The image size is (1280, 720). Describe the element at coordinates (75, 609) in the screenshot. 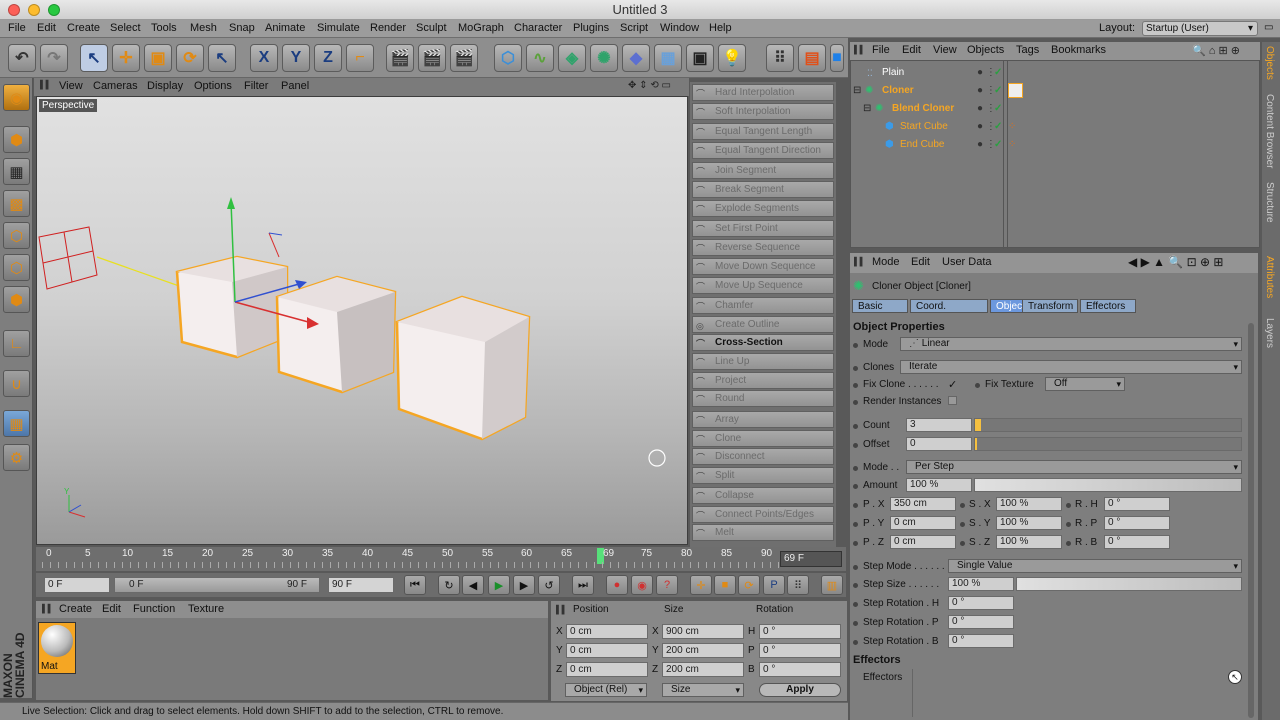

I see `material-menu-create: Create` at that location.